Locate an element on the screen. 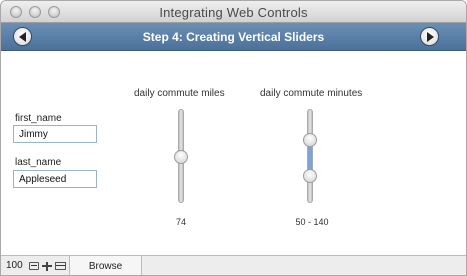 Image resolution: width=467 pixels, height=276 pixels. last-name-field: Appleseed is located at coordinates (55, 179).